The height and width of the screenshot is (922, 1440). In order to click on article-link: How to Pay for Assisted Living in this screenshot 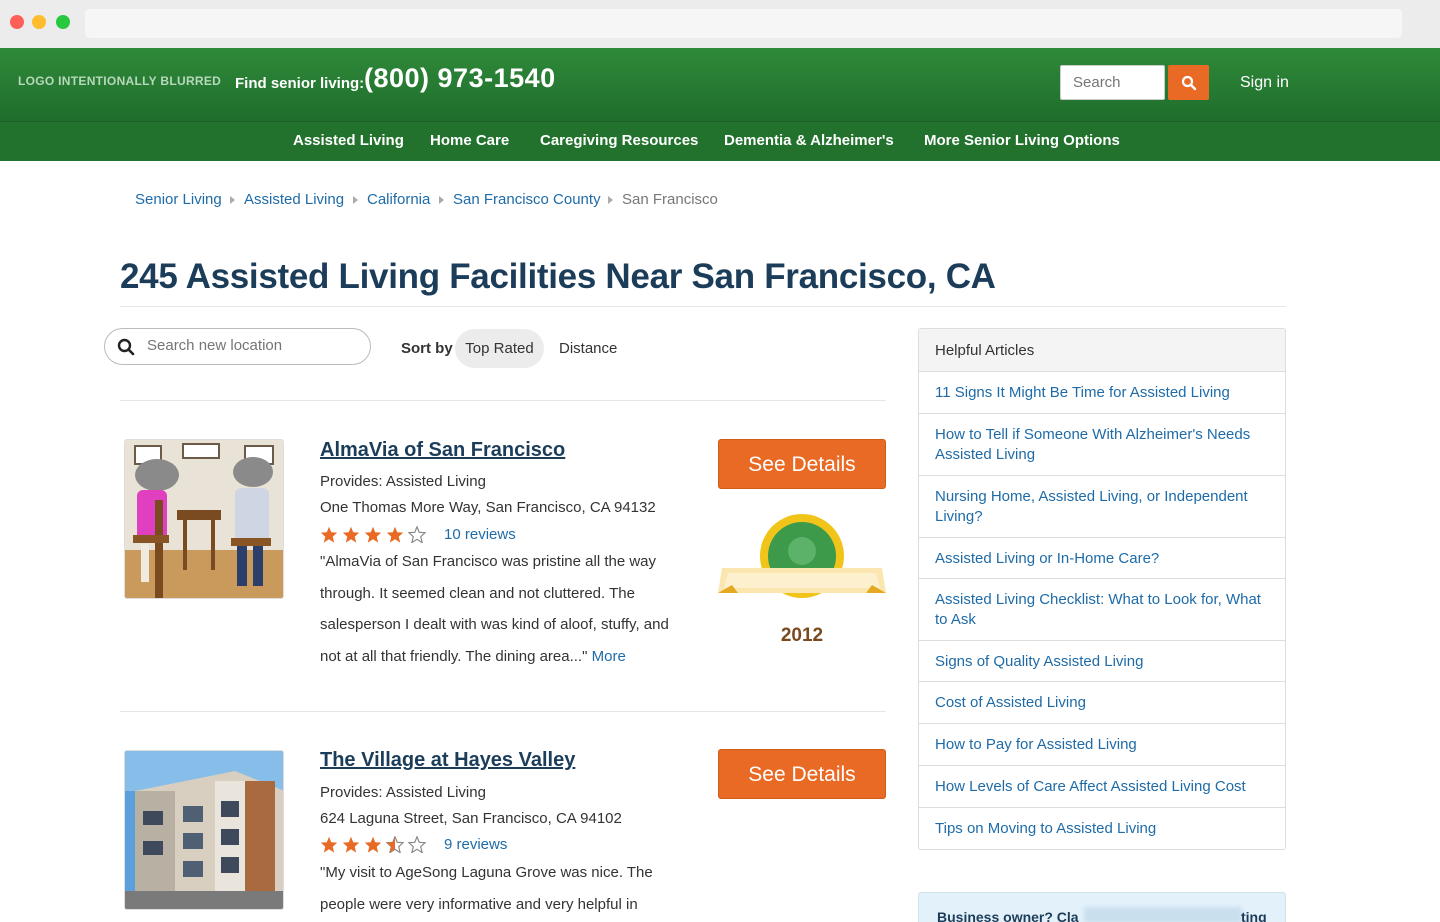, I will do `click(1102, 745)`.